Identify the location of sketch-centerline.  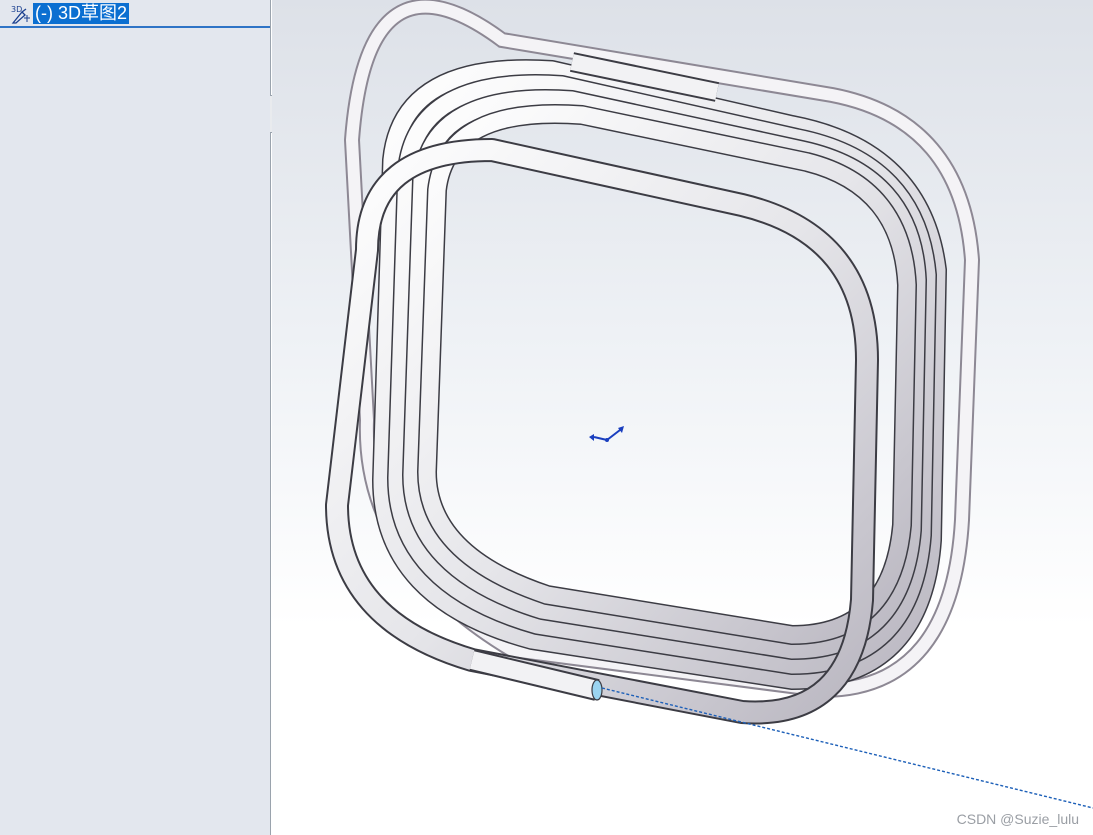
(847, 748).